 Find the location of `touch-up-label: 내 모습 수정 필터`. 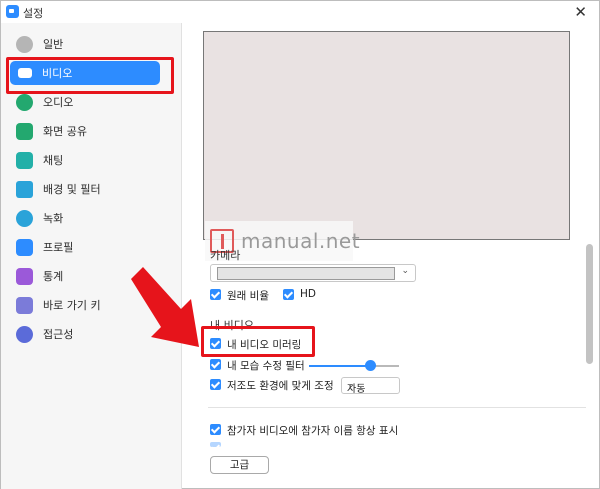

touch-up-label: 내 모습 수정 필터 is located at coordinates (266, 366).